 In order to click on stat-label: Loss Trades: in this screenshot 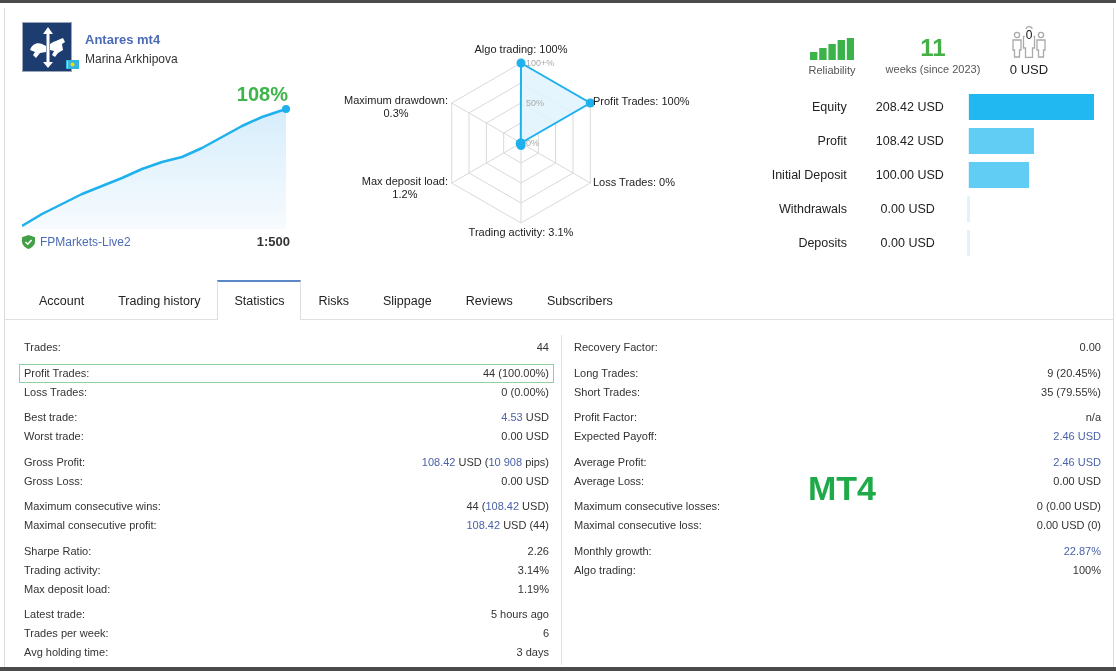, I will do `click(55, 392)`.